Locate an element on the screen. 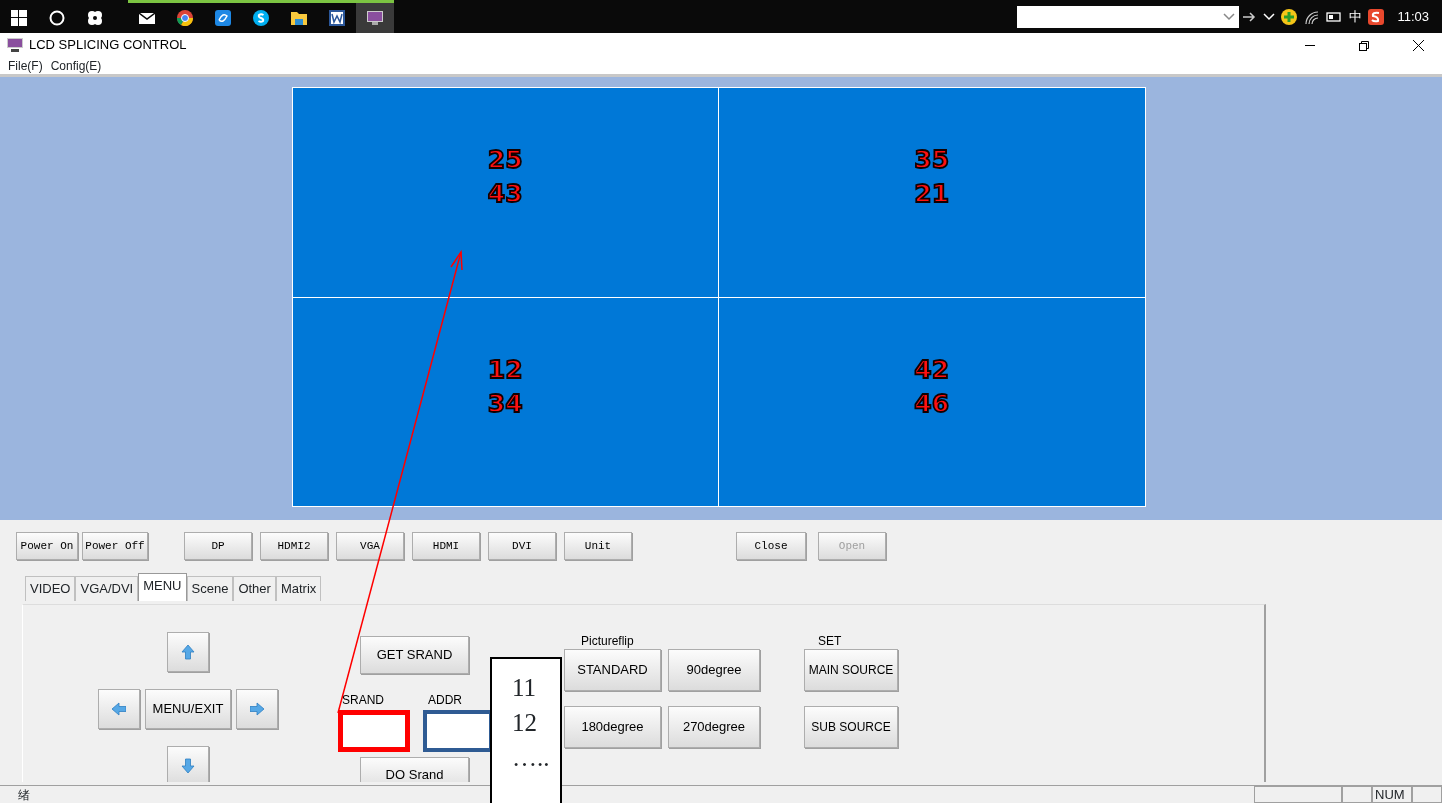 The height and width of the screenshot is (803, 1442). envelope-icon is located at coordinates (147, 18).